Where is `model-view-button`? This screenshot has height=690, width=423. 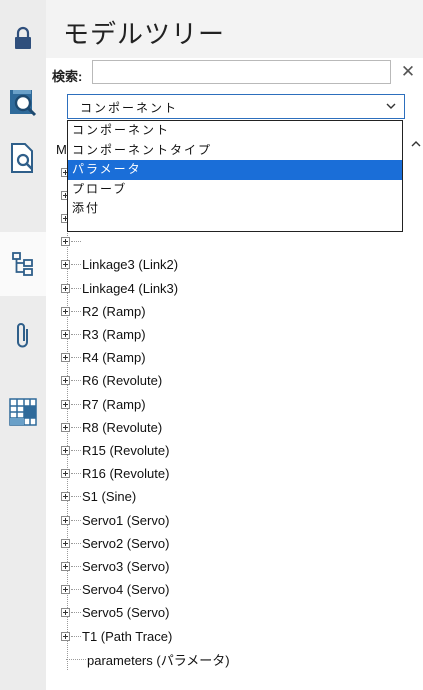
model-view-button is located at coordinates (23, 102).